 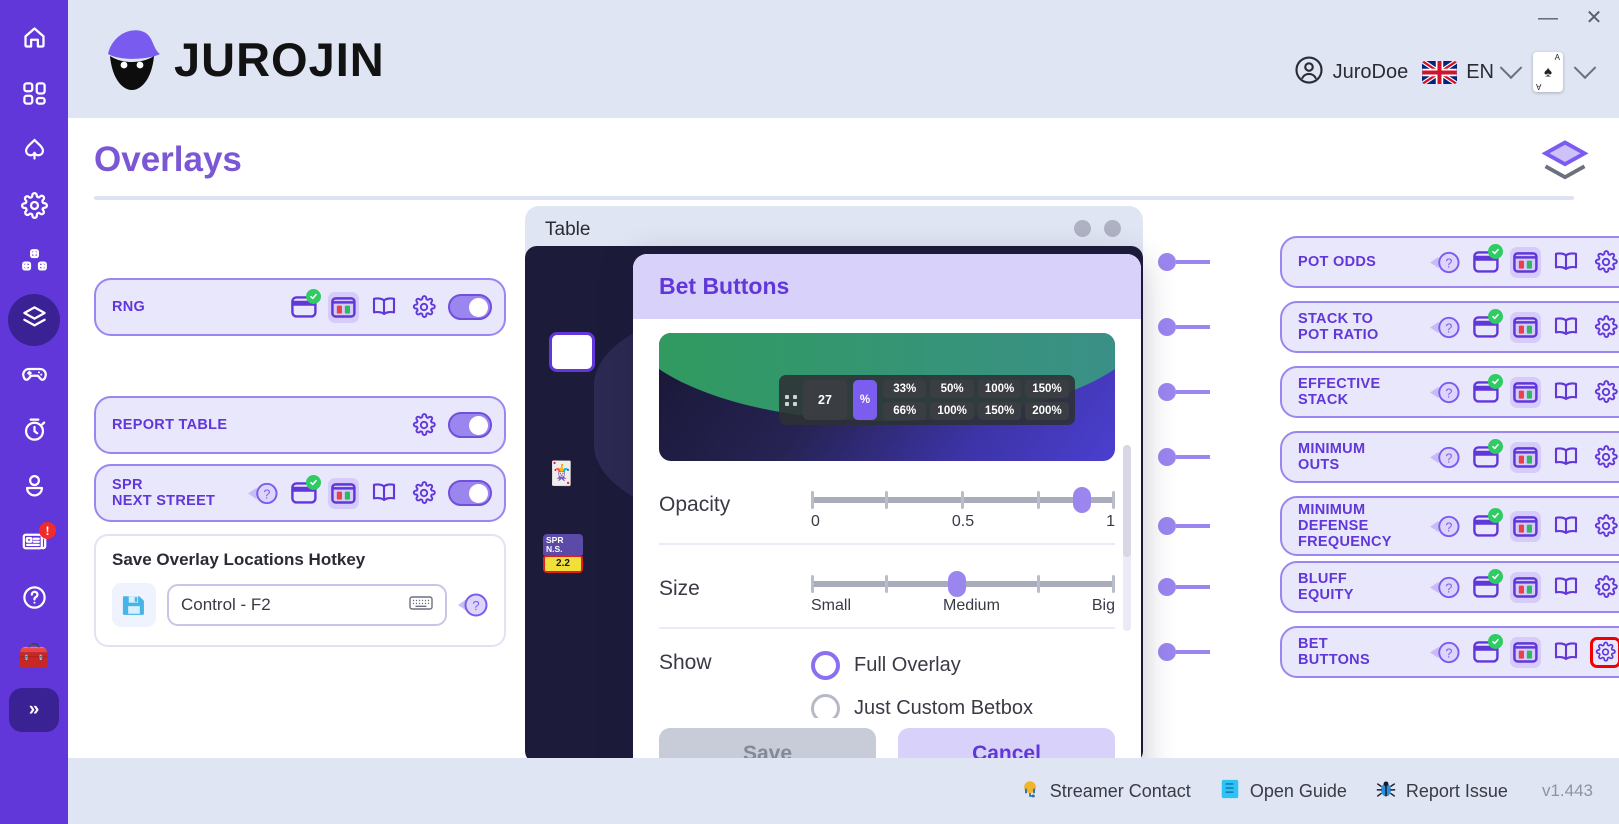 What do you see at coordinates (963, 706) in the screenshot?
I see `show-option-2: Just Custom Betbox` at bounding box center [963, 706].